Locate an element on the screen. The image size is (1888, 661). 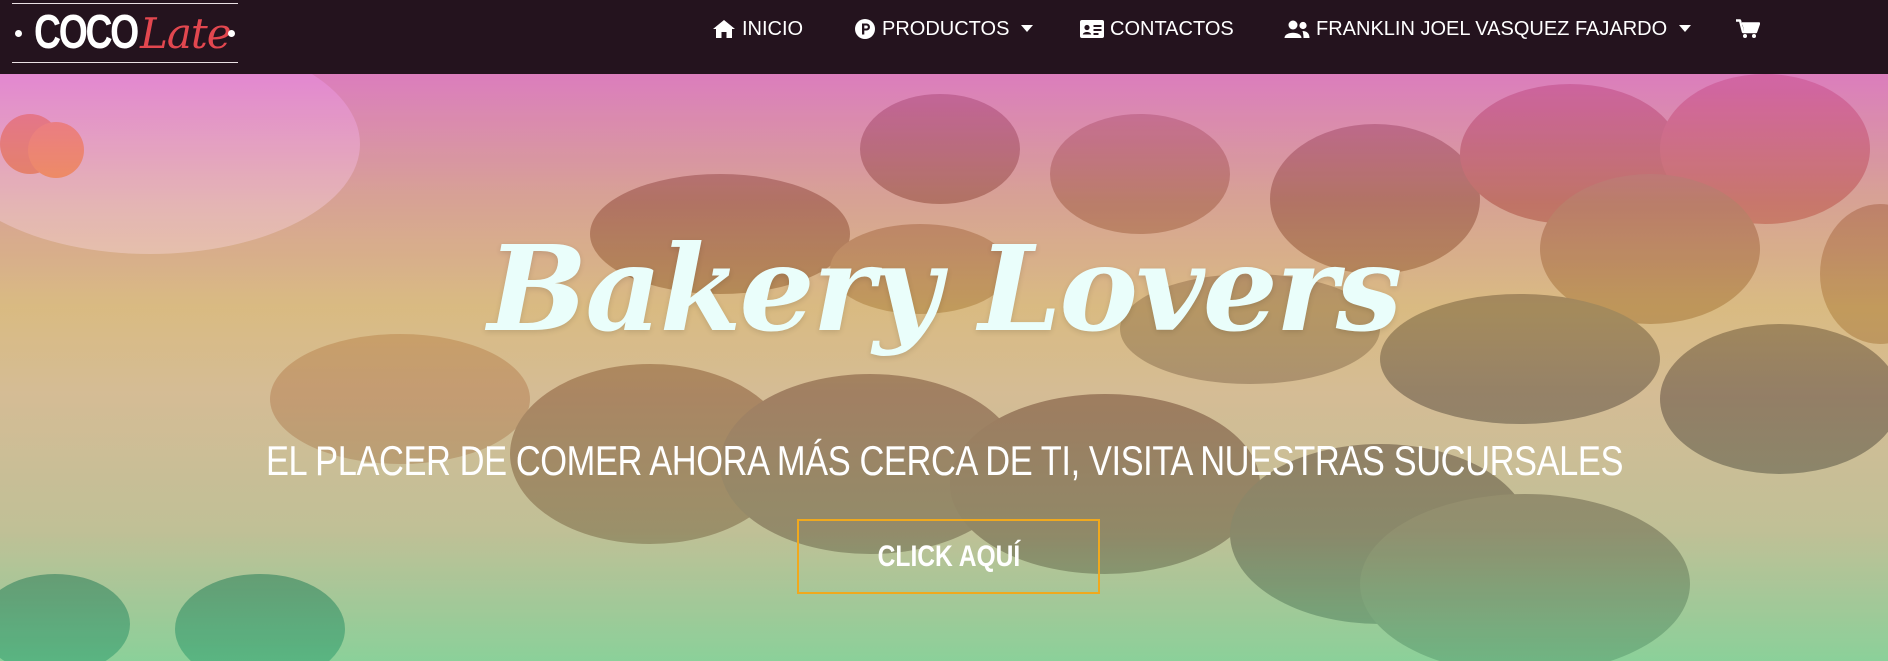
products-p-icon is located at coordinates (865, 29).